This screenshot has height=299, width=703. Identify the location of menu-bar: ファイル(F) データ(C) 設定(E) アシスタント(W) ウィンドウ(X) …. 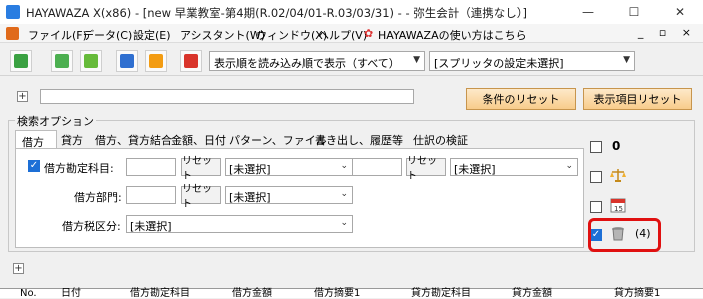
(351, 33).